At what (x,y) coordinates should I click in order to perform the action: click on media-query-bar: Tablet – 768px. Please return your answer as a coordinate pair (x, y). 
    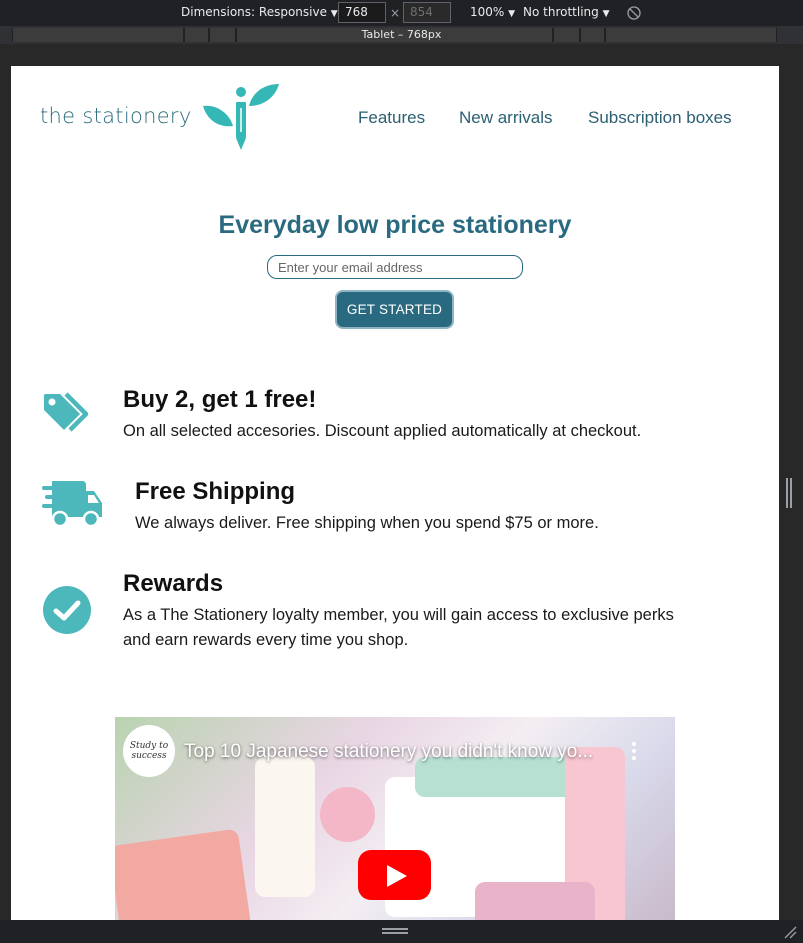
    Looking at the image, I should click on (401, 35).